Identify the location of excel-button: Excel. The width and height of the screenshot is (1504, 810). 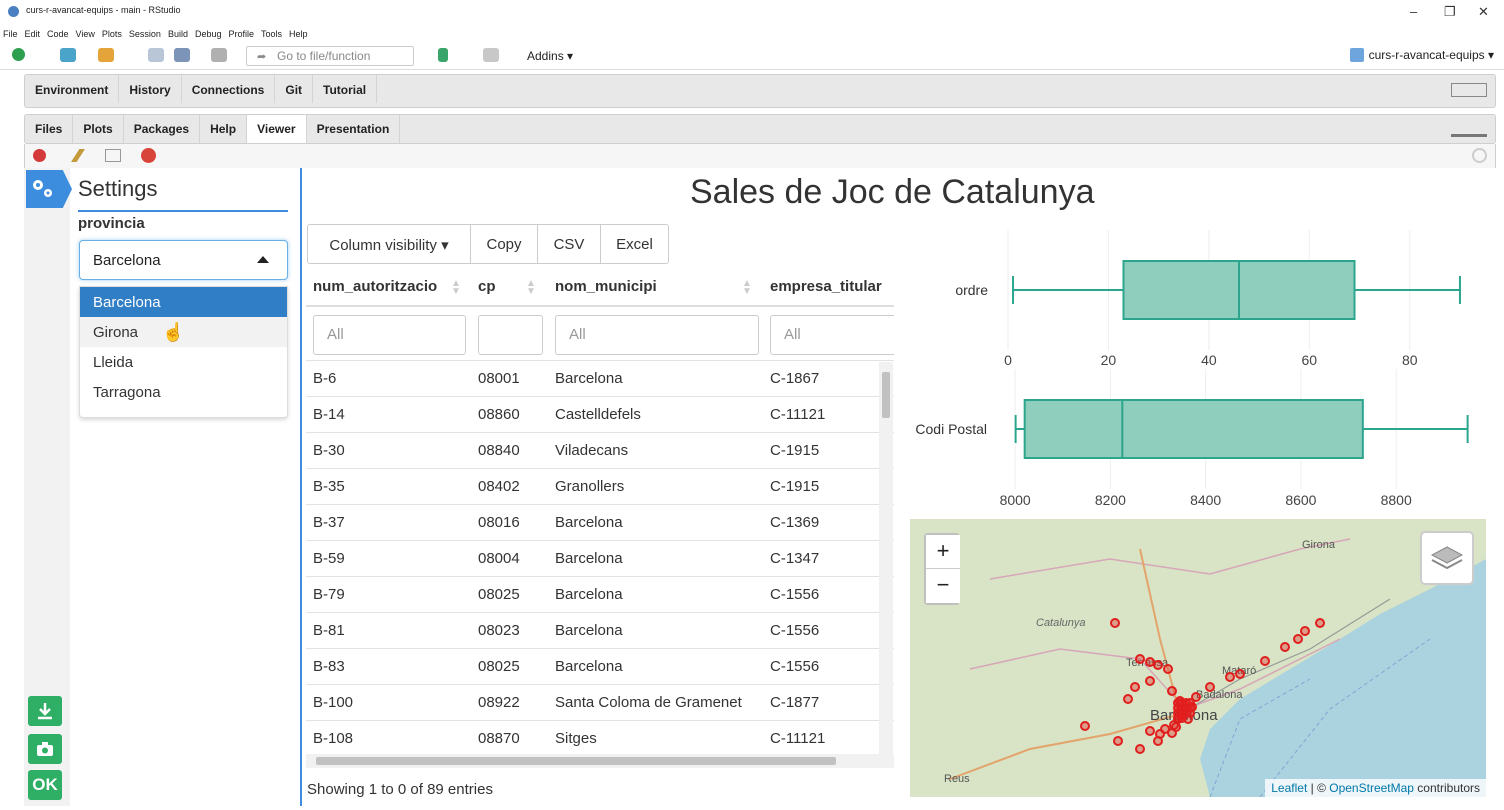
(634, 244).